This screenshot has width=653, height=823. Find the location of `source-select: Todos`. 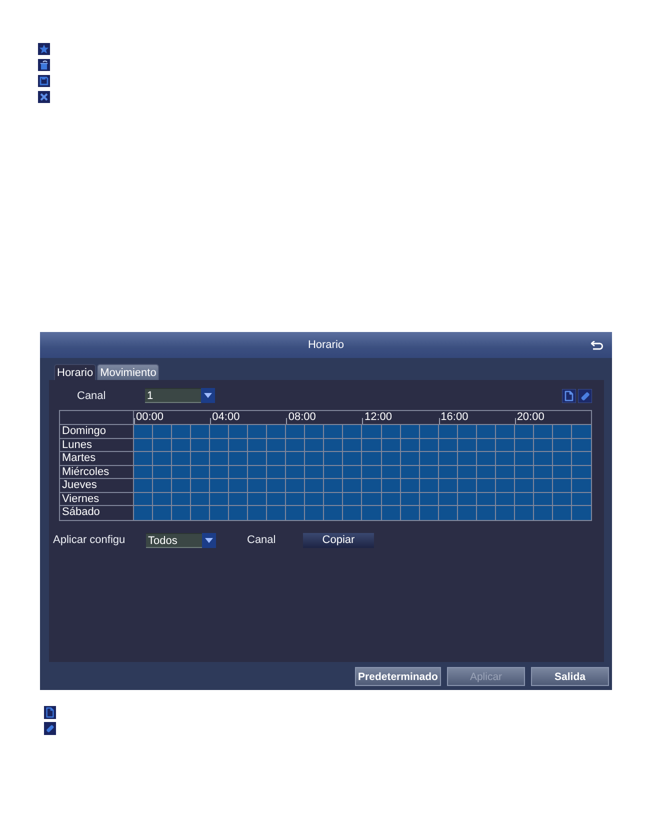

source-select: Todos is located at coordinates (181, 540).